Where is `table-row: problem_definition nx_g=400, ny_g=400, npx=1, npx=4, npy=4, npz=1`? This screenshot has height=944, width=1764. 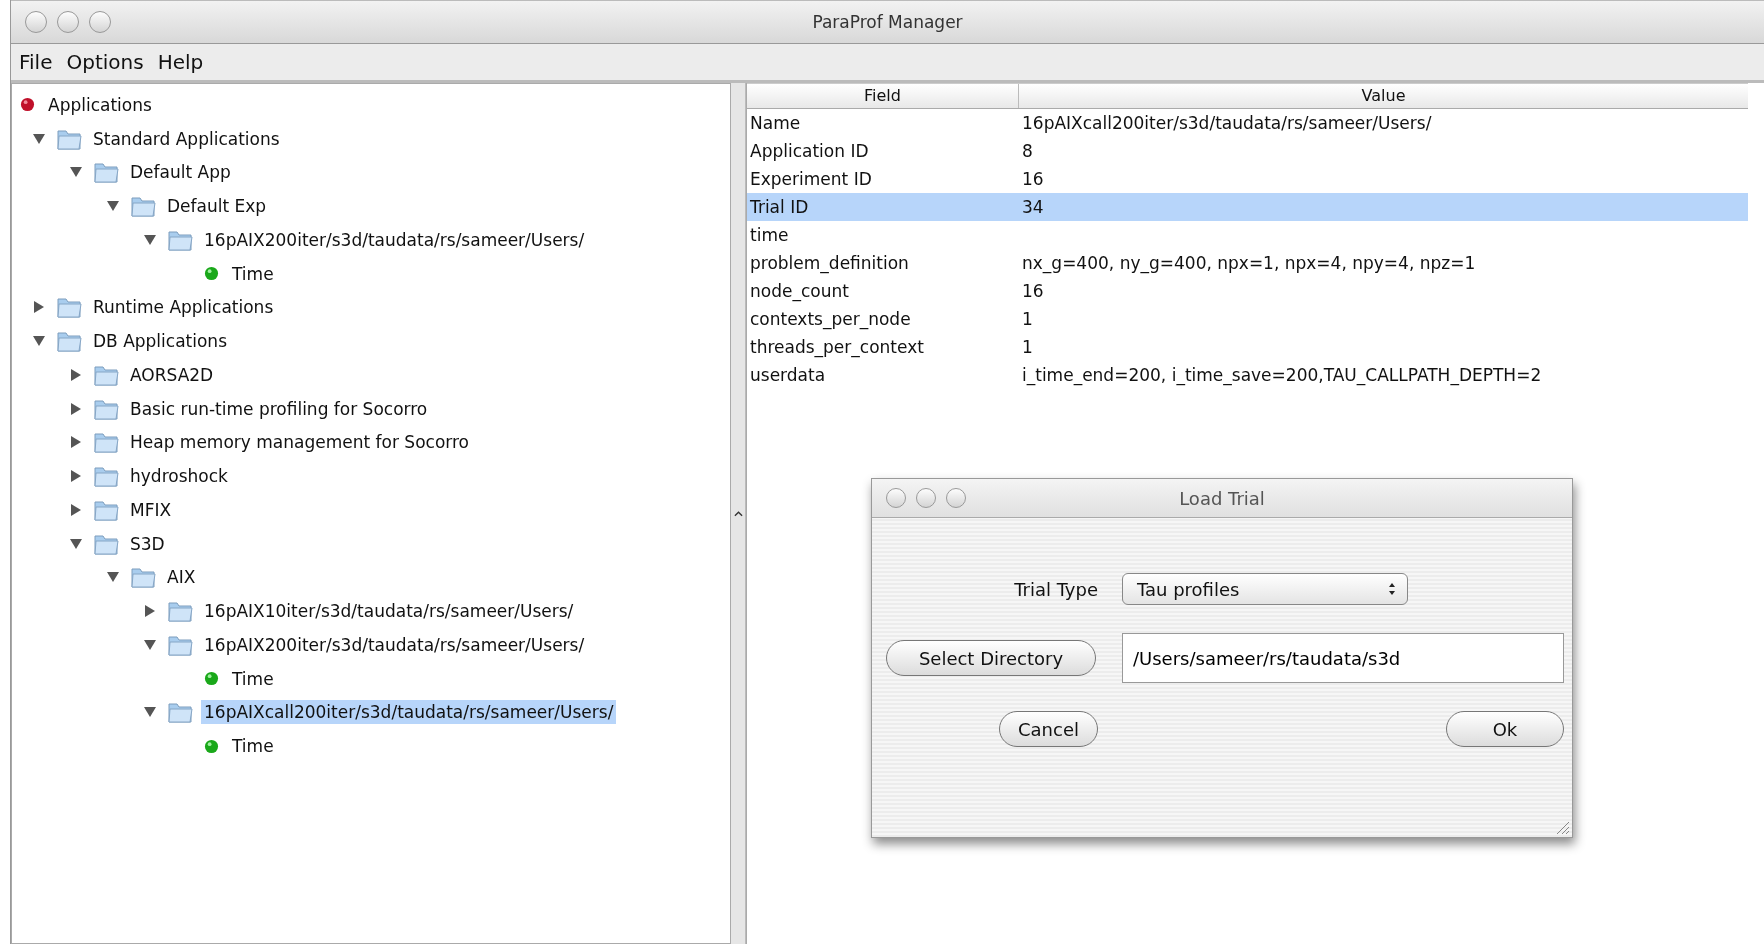
table-row: problem_definition nx_g=400, ny_g=400, npx=1, npx=4, npy=4, npz=1 is located at coordinates (1247, 263).